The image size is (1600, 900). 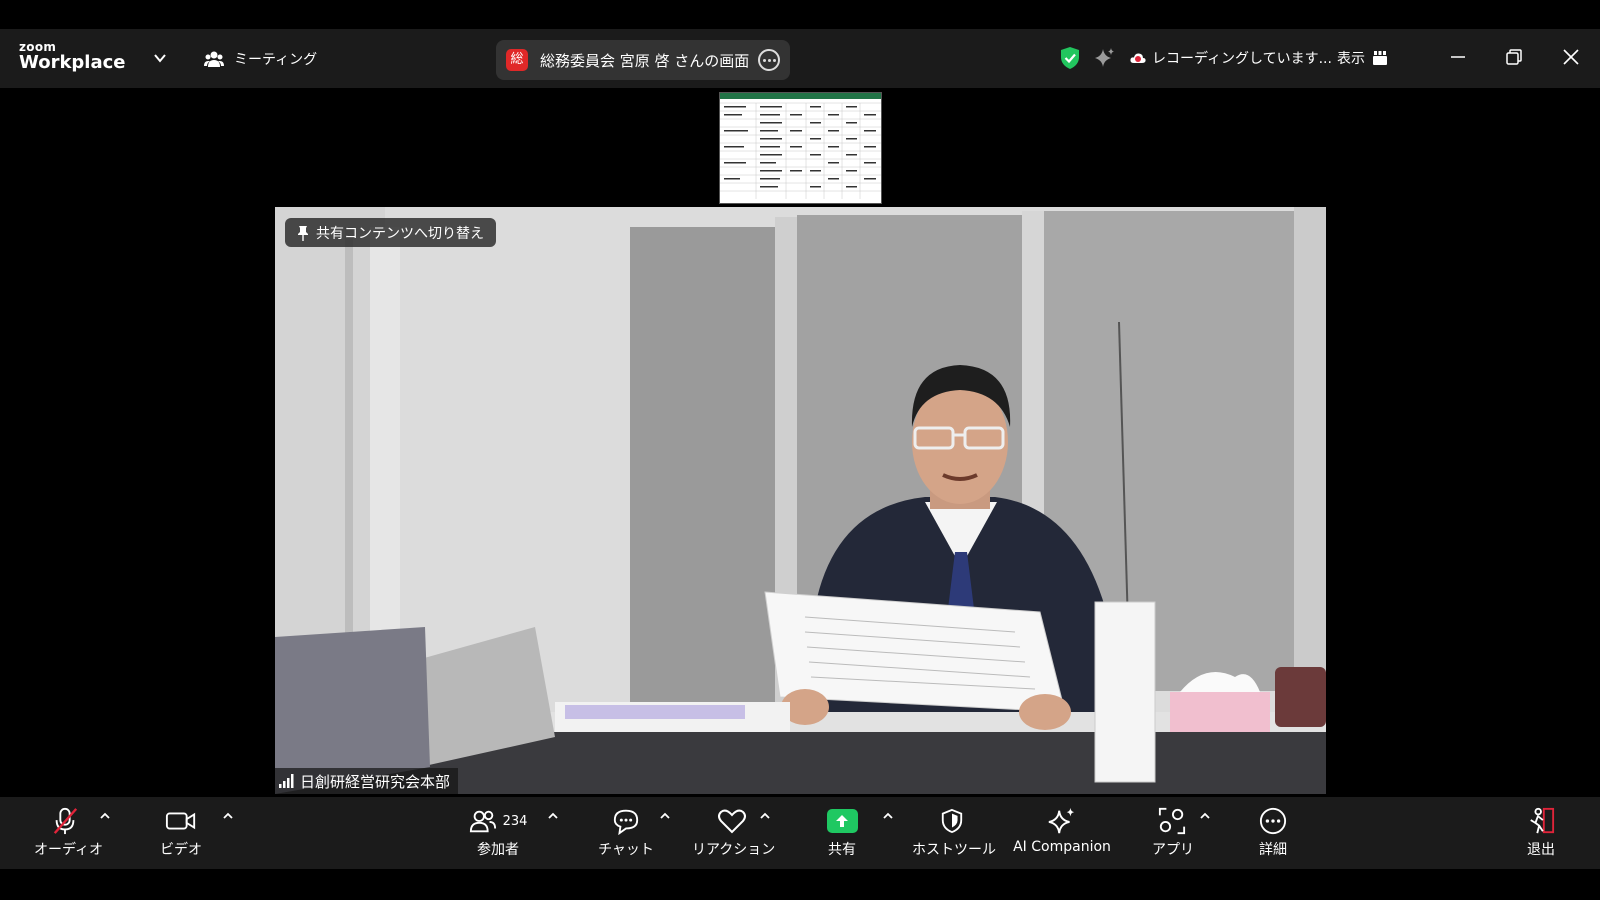 What do you see at coordinates (228, 816) in the screenshot?
I see `video-options-caret-icon` at bounding box center [228, 816].